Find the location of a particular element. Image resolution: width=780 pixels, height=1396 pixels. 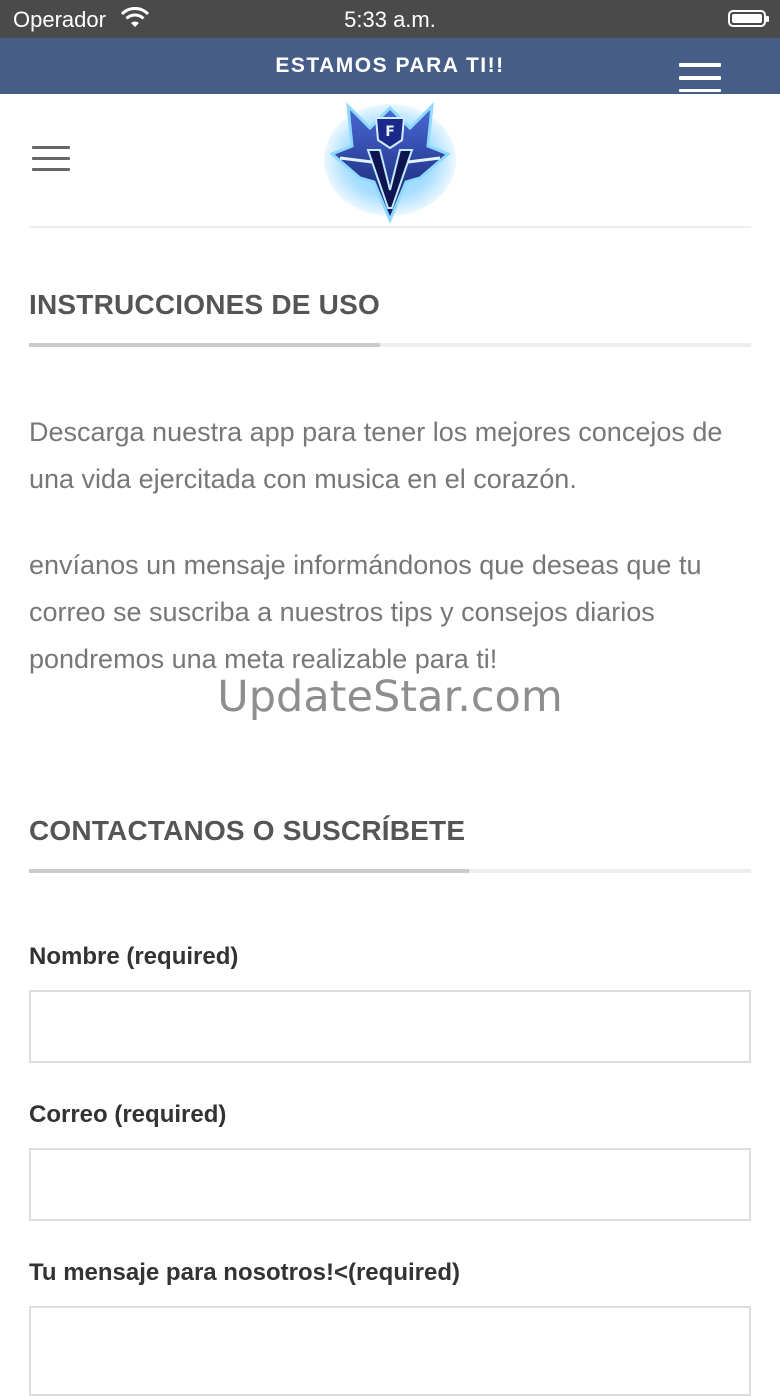

message-label: Tu mensaje para nosotros!<(required) is located at coordinates (244, 1272).